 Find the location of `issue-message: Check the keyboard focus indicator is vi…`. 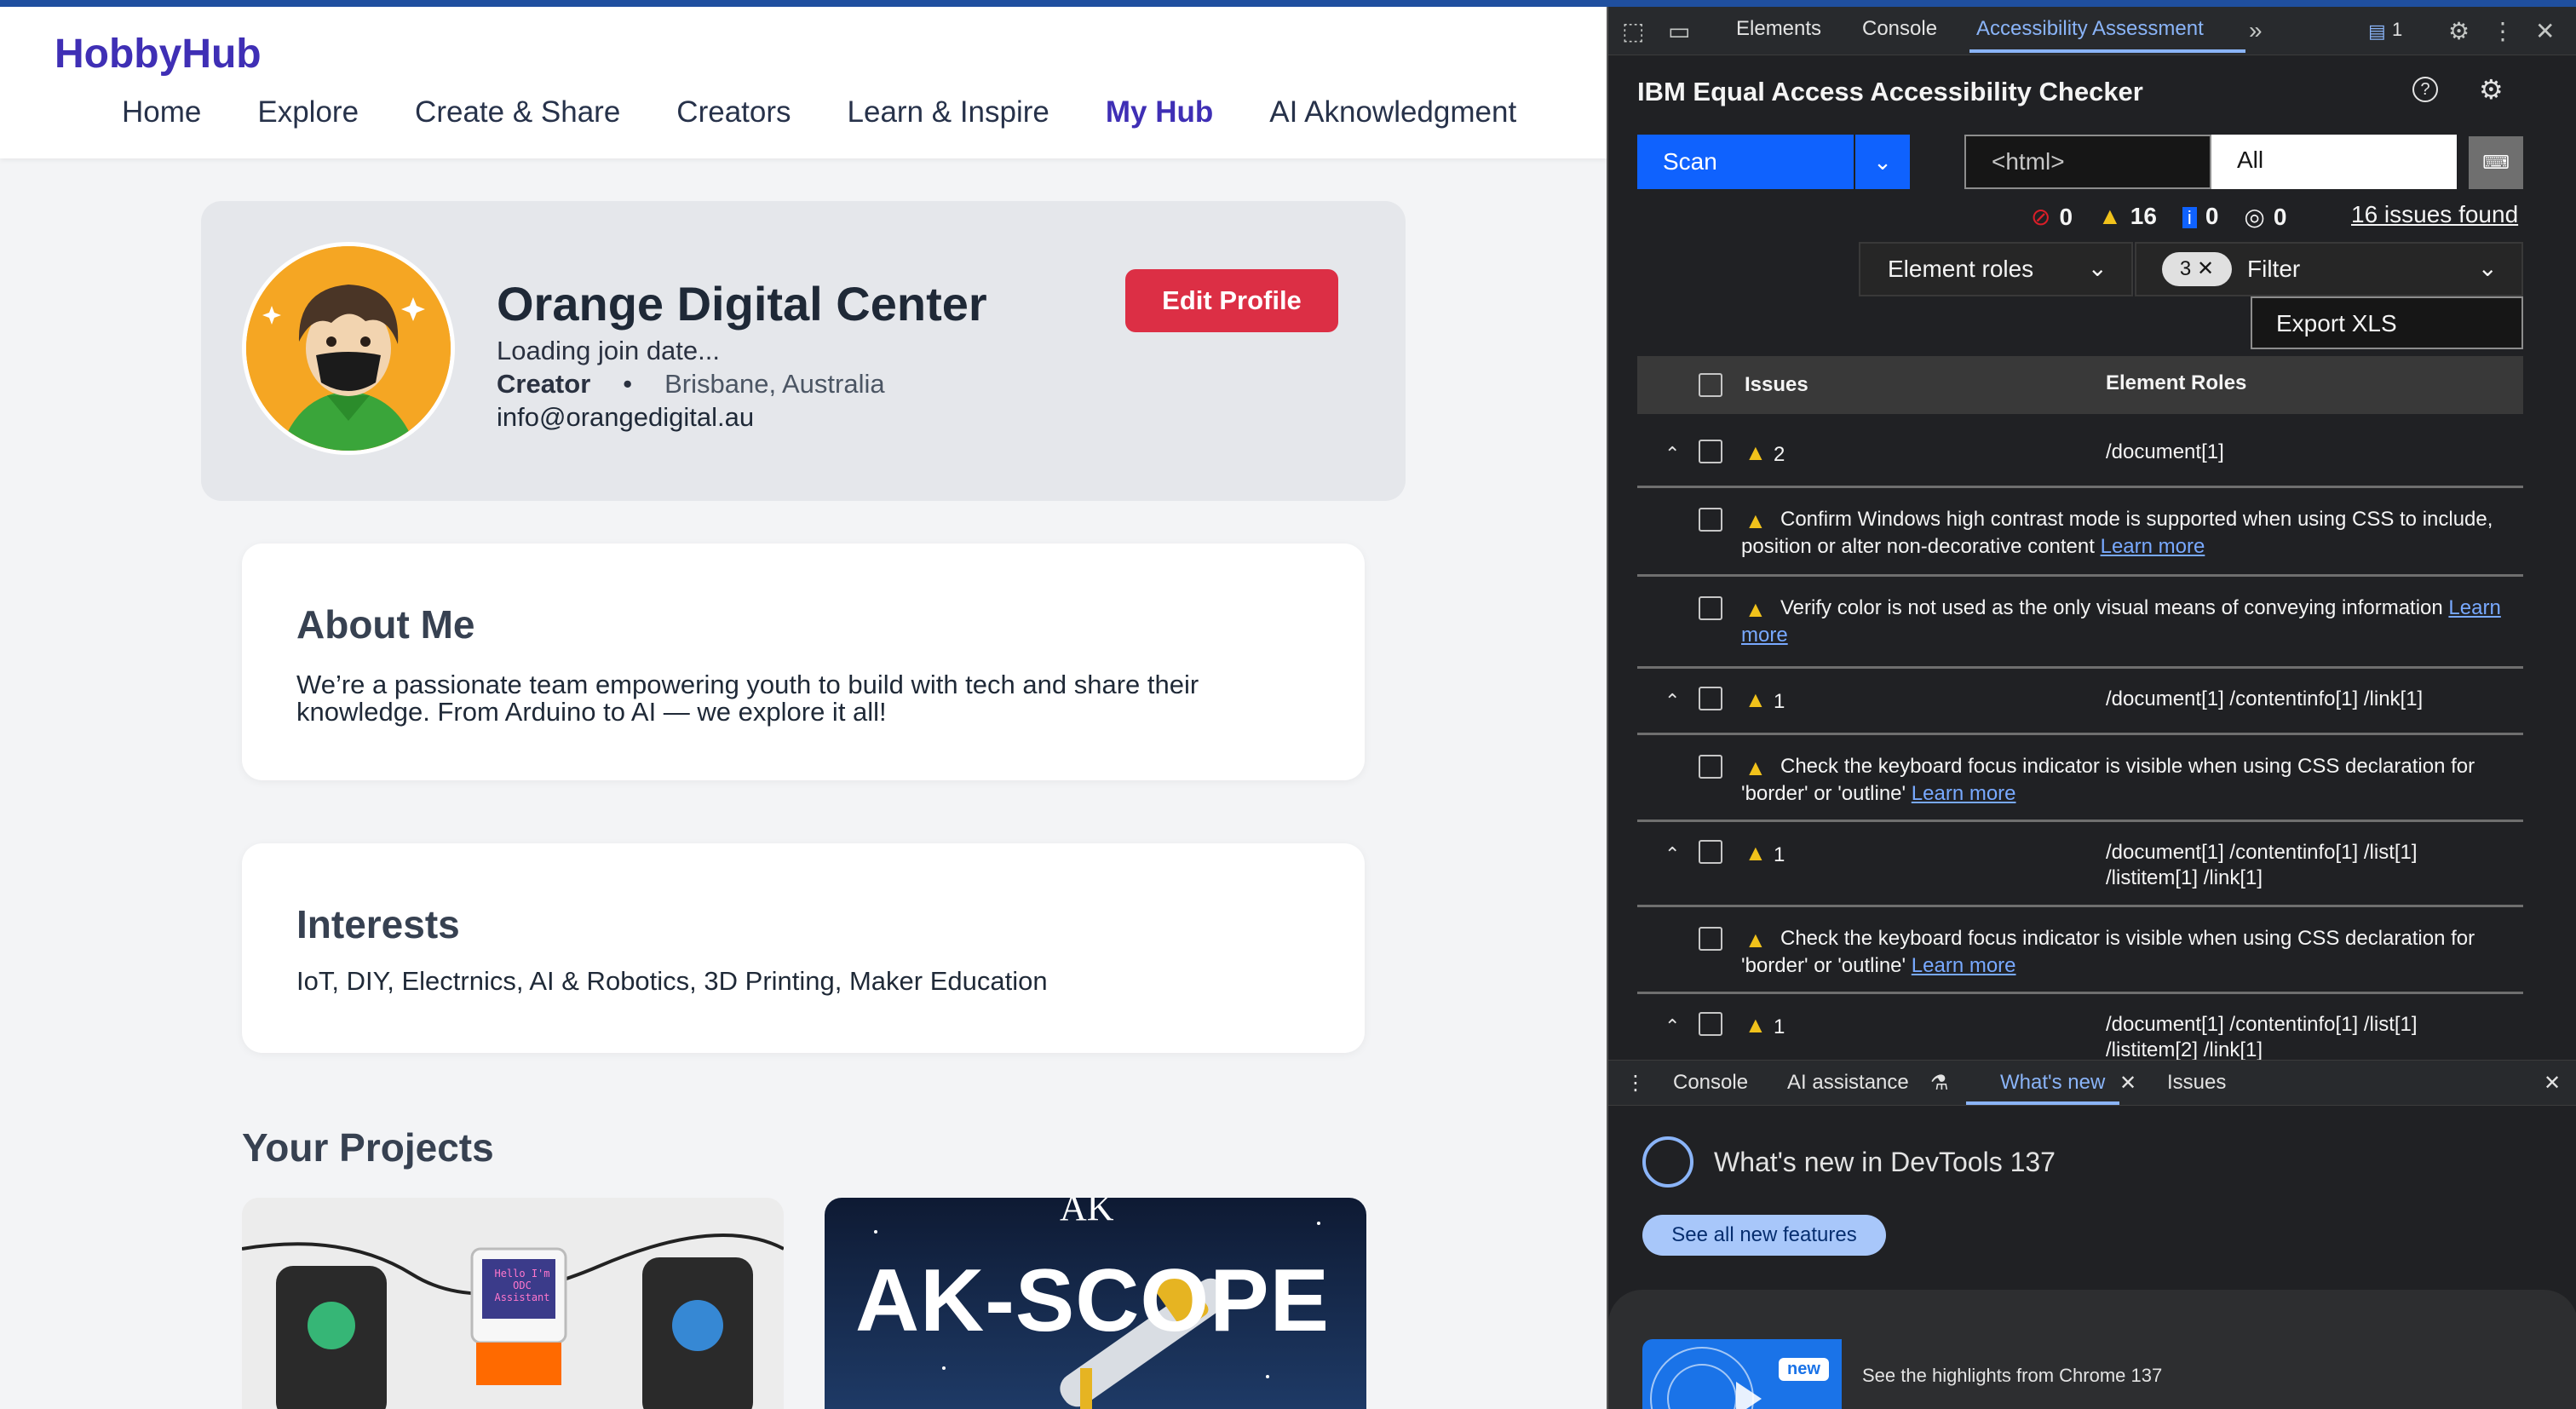

issue-message: Check the keyboard focus indicator is vi… is located at coordinates (2108, 952).